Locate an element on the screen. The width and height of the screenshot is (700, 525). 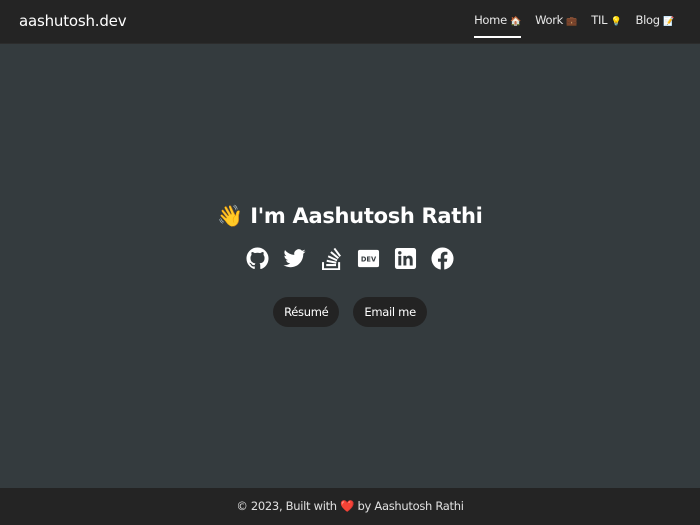
dev-icon-label: DEV is located at coordinates (369, 260).